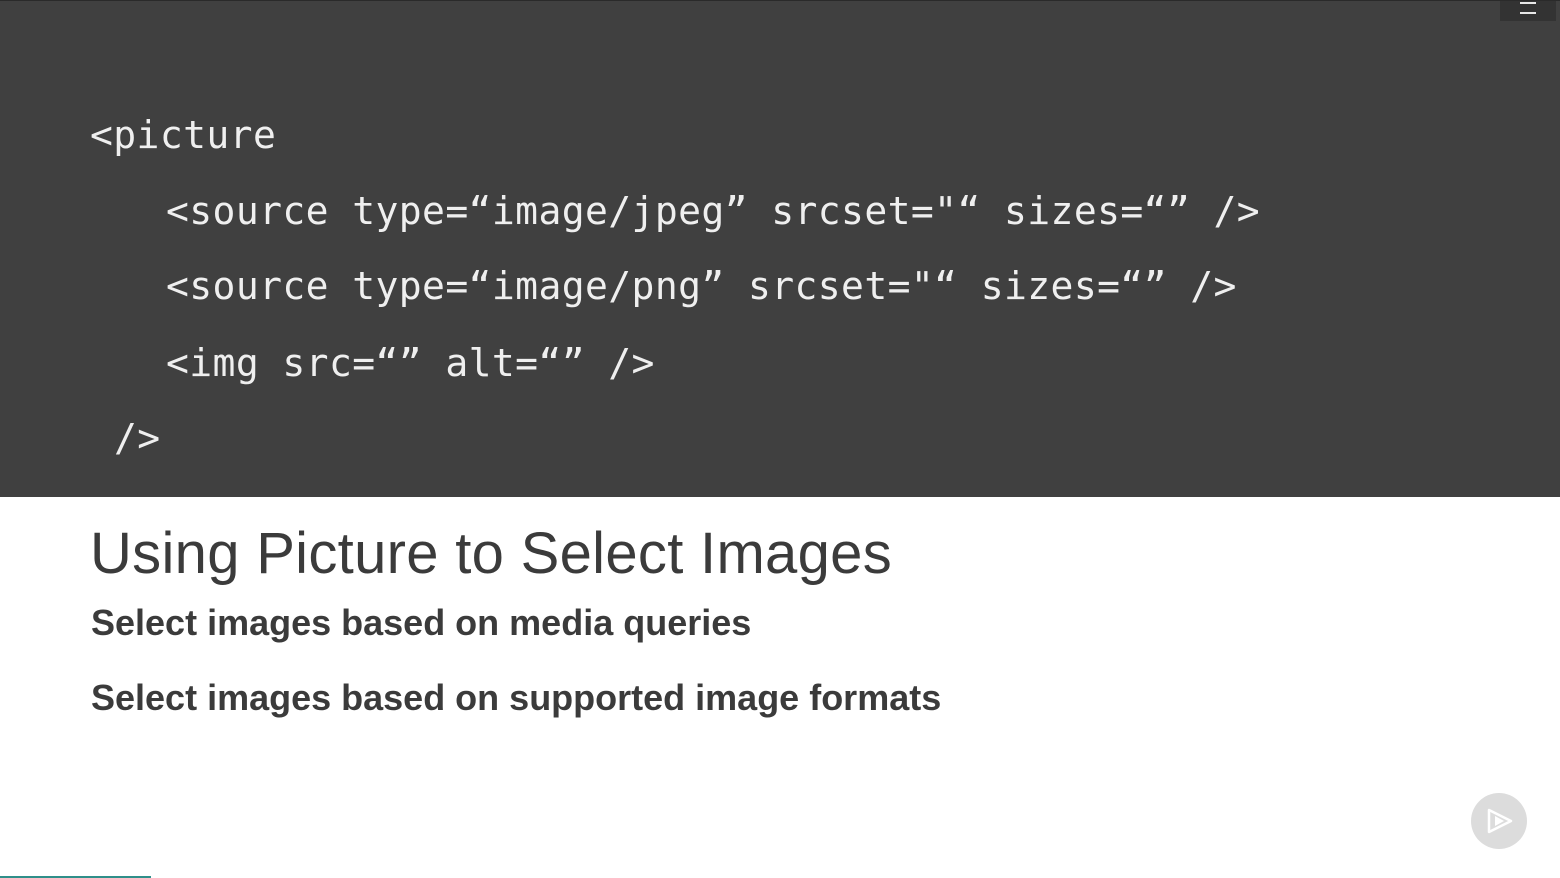 The width and height of the screenshot is (1560, 878). Describe the element at coordinates (421, 622) in the screenshot. I see `bullet-media-queries: Select images based on media queries` at that location.